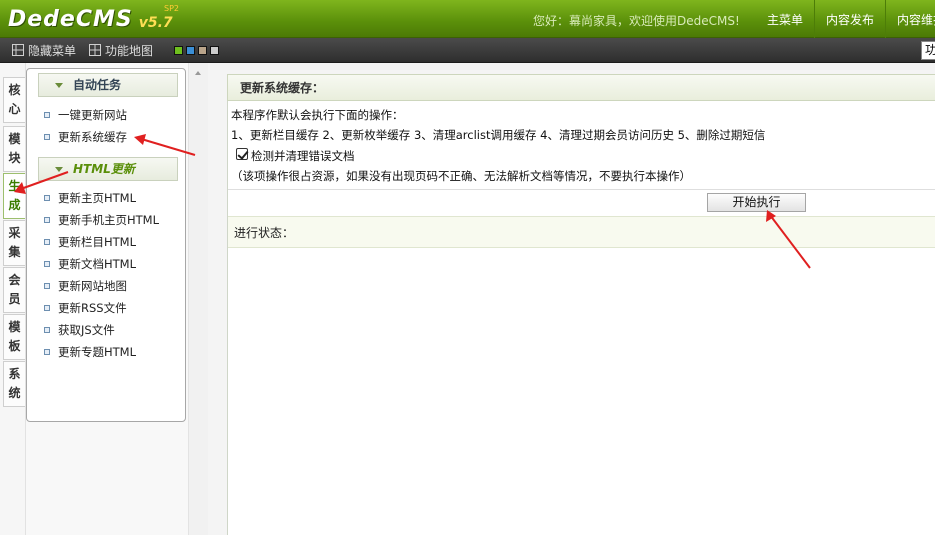 This screenshot has height=535, width=935. I want to click on tab-core-label: 核心, so click(14, 99).